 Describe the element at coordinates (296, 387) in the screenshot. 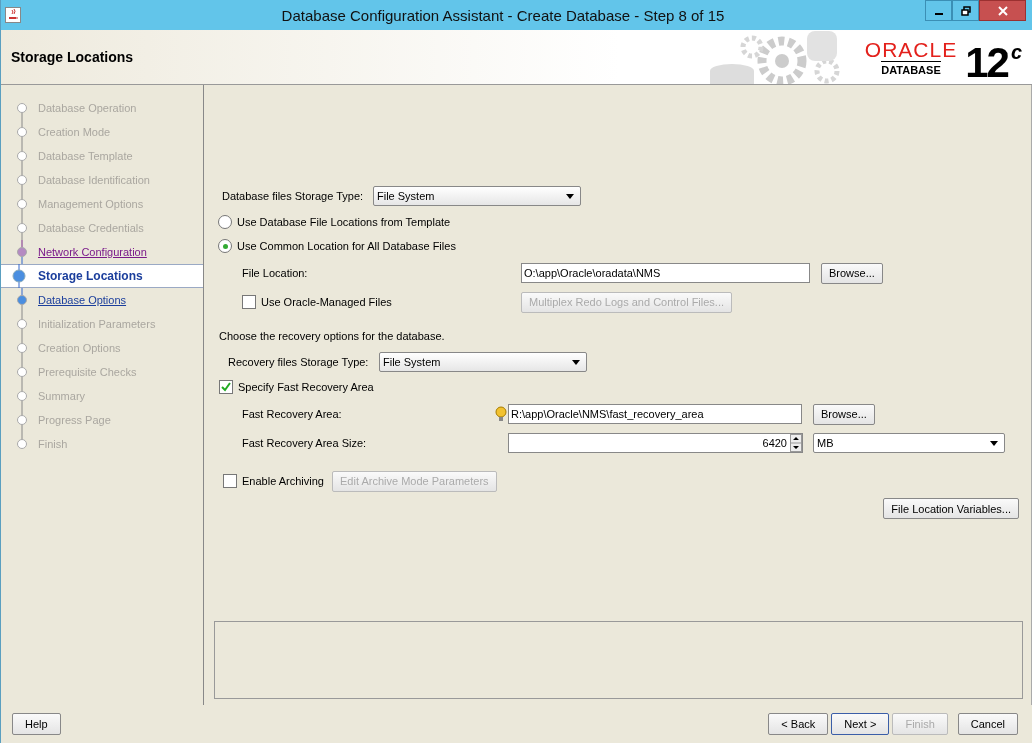

I see `fast-recovery-checkbox: Specify Fast Recovery Area` at that location.